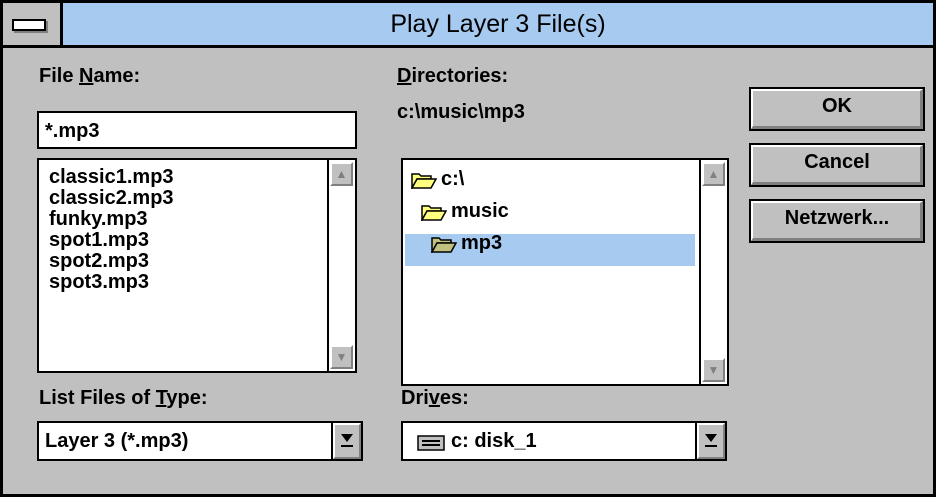  I want to click on list-item: classic2.mp3, so click(111, 198).